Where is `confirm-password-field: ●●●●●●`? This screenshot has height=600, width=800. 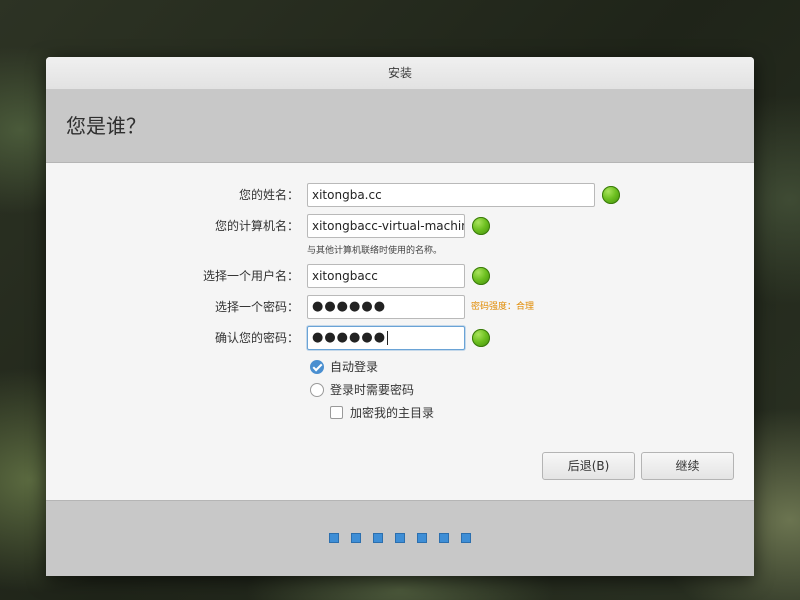
confirm-password-field: ●●●●●● is located at coordinates (386, 338).